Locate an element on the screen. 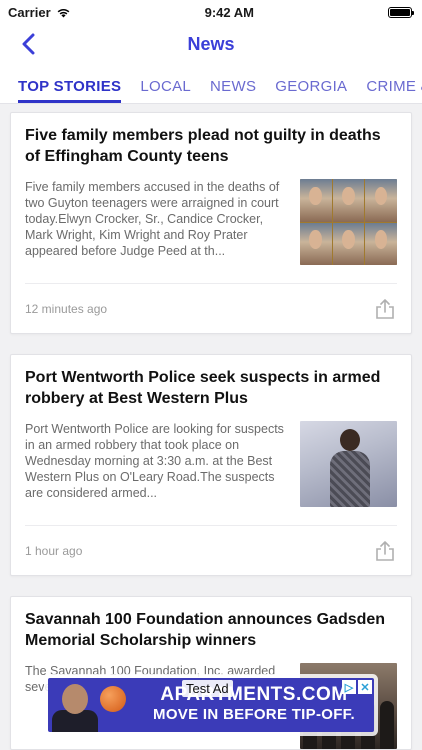 The image size is (422, 750). ad-info-icon: ▷ is located at coordinates (349, 687).